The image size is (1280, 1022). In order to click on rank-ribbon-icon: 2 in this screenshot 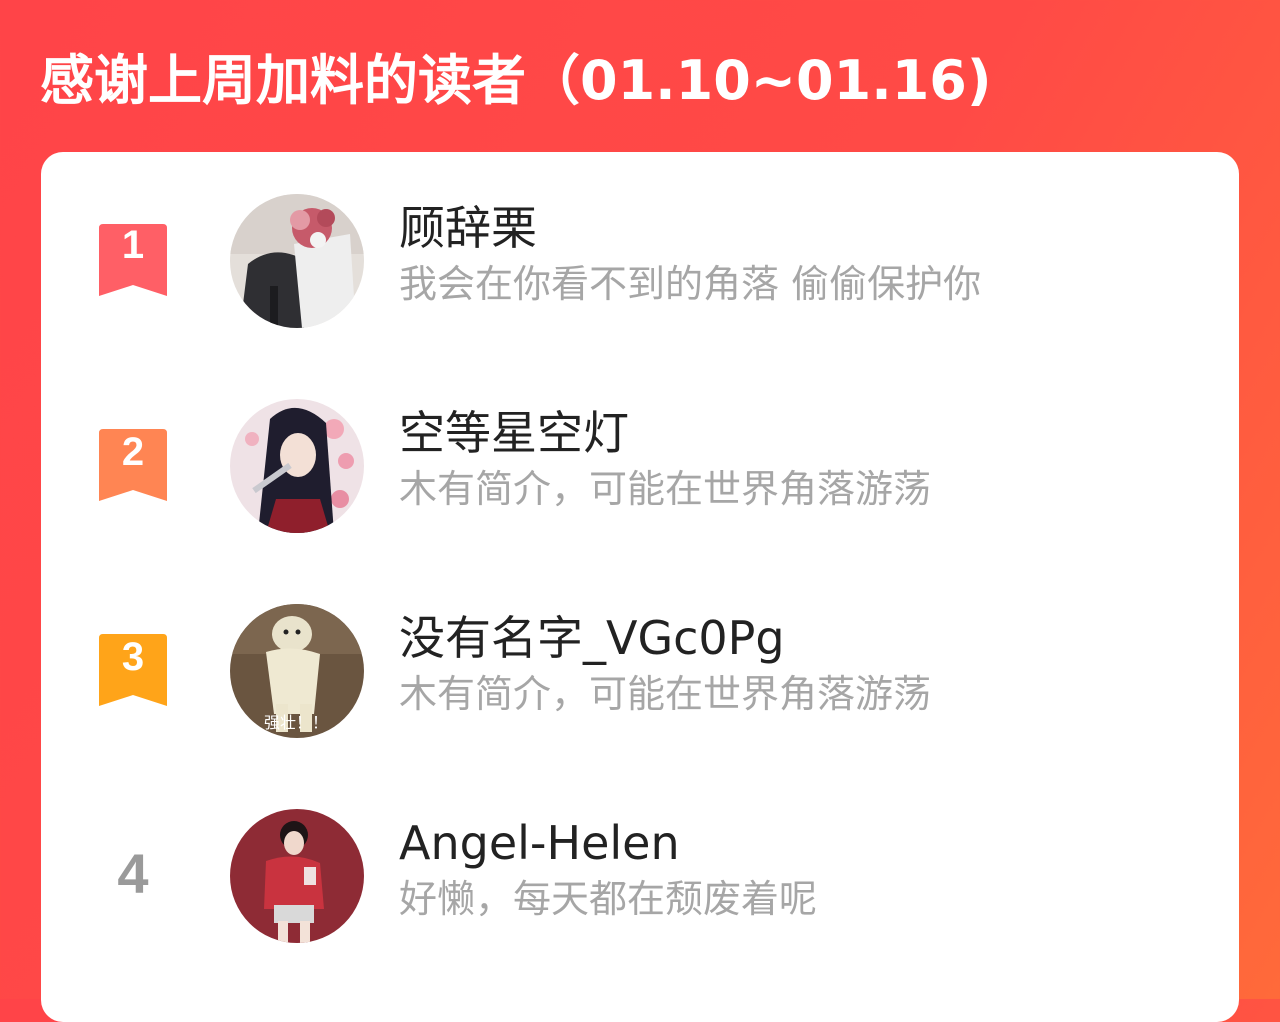, I will do `click(133, 465)`.